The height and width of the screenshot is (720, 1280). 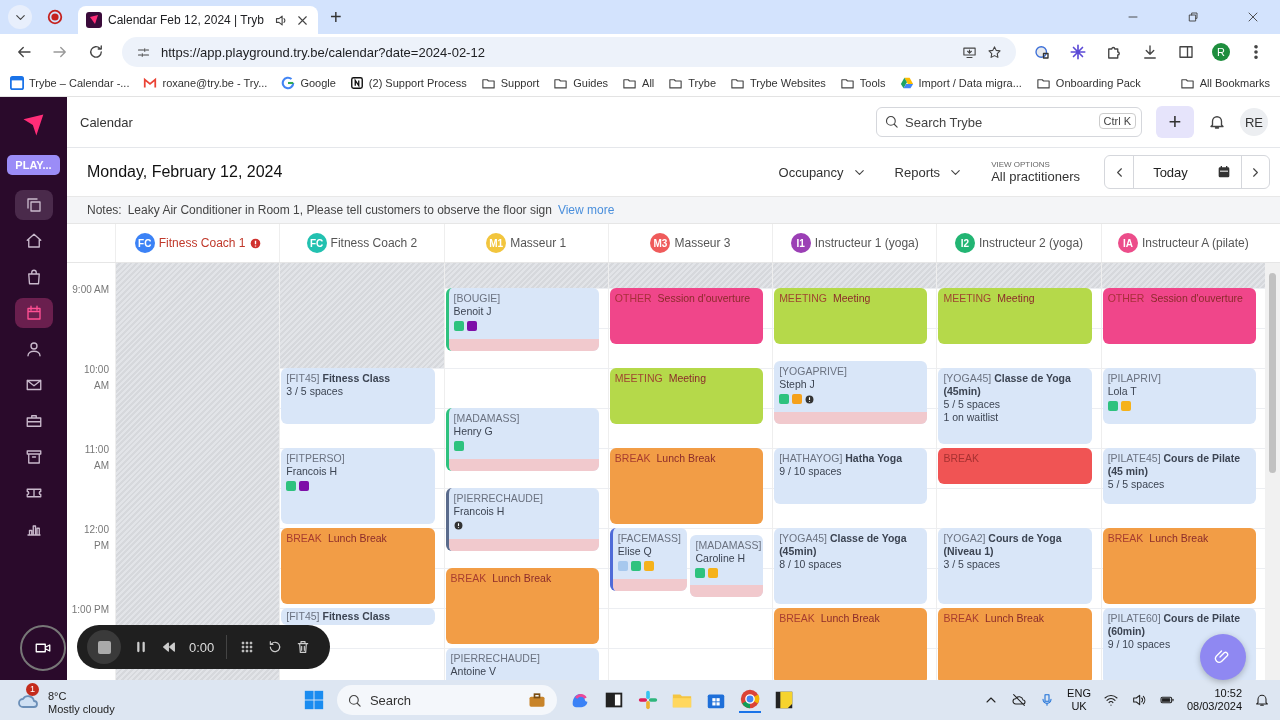 What do you see at coordinates (96, 52) in the screenshot?
I see `reload-icon` at bounding box center [96, 52].